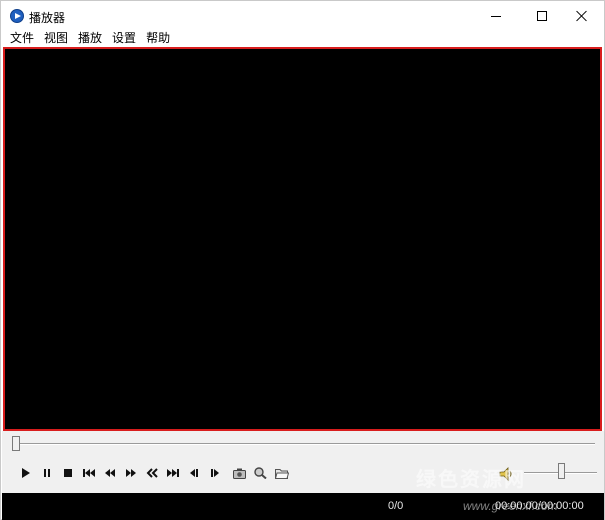  I want to click on open-folder-icon, so click(281, 473).